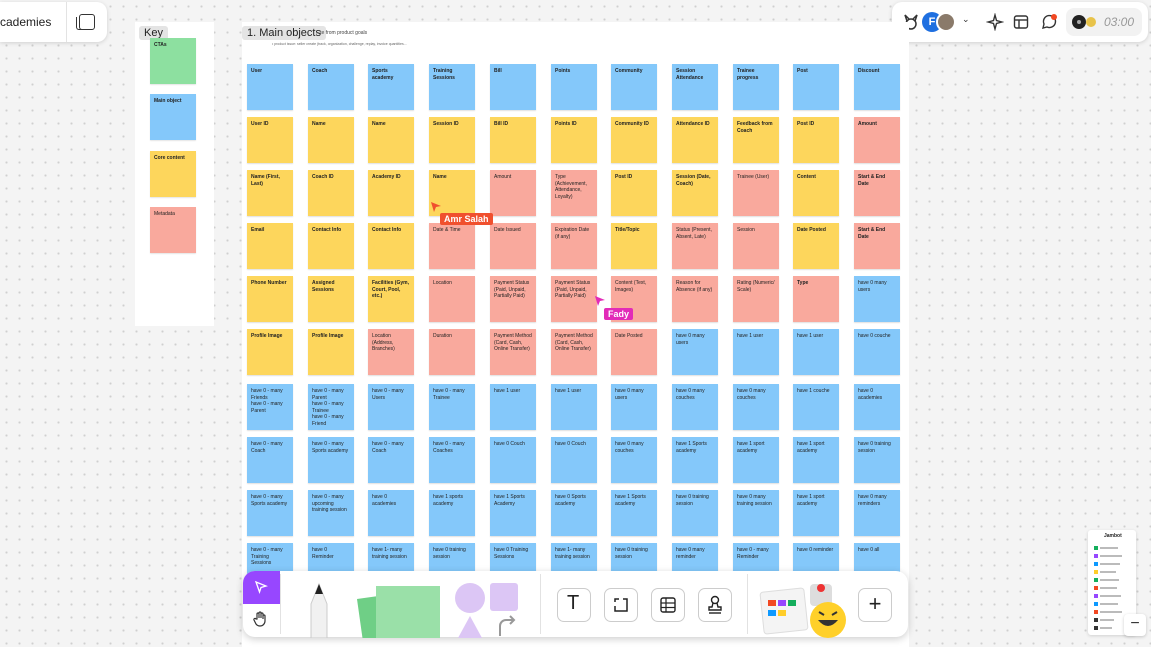 This screenshot has width=1151, height=647. Describe the element at coordinates (574, 140) in the screenshot. I see `sticky-note: Points ID` at that location.